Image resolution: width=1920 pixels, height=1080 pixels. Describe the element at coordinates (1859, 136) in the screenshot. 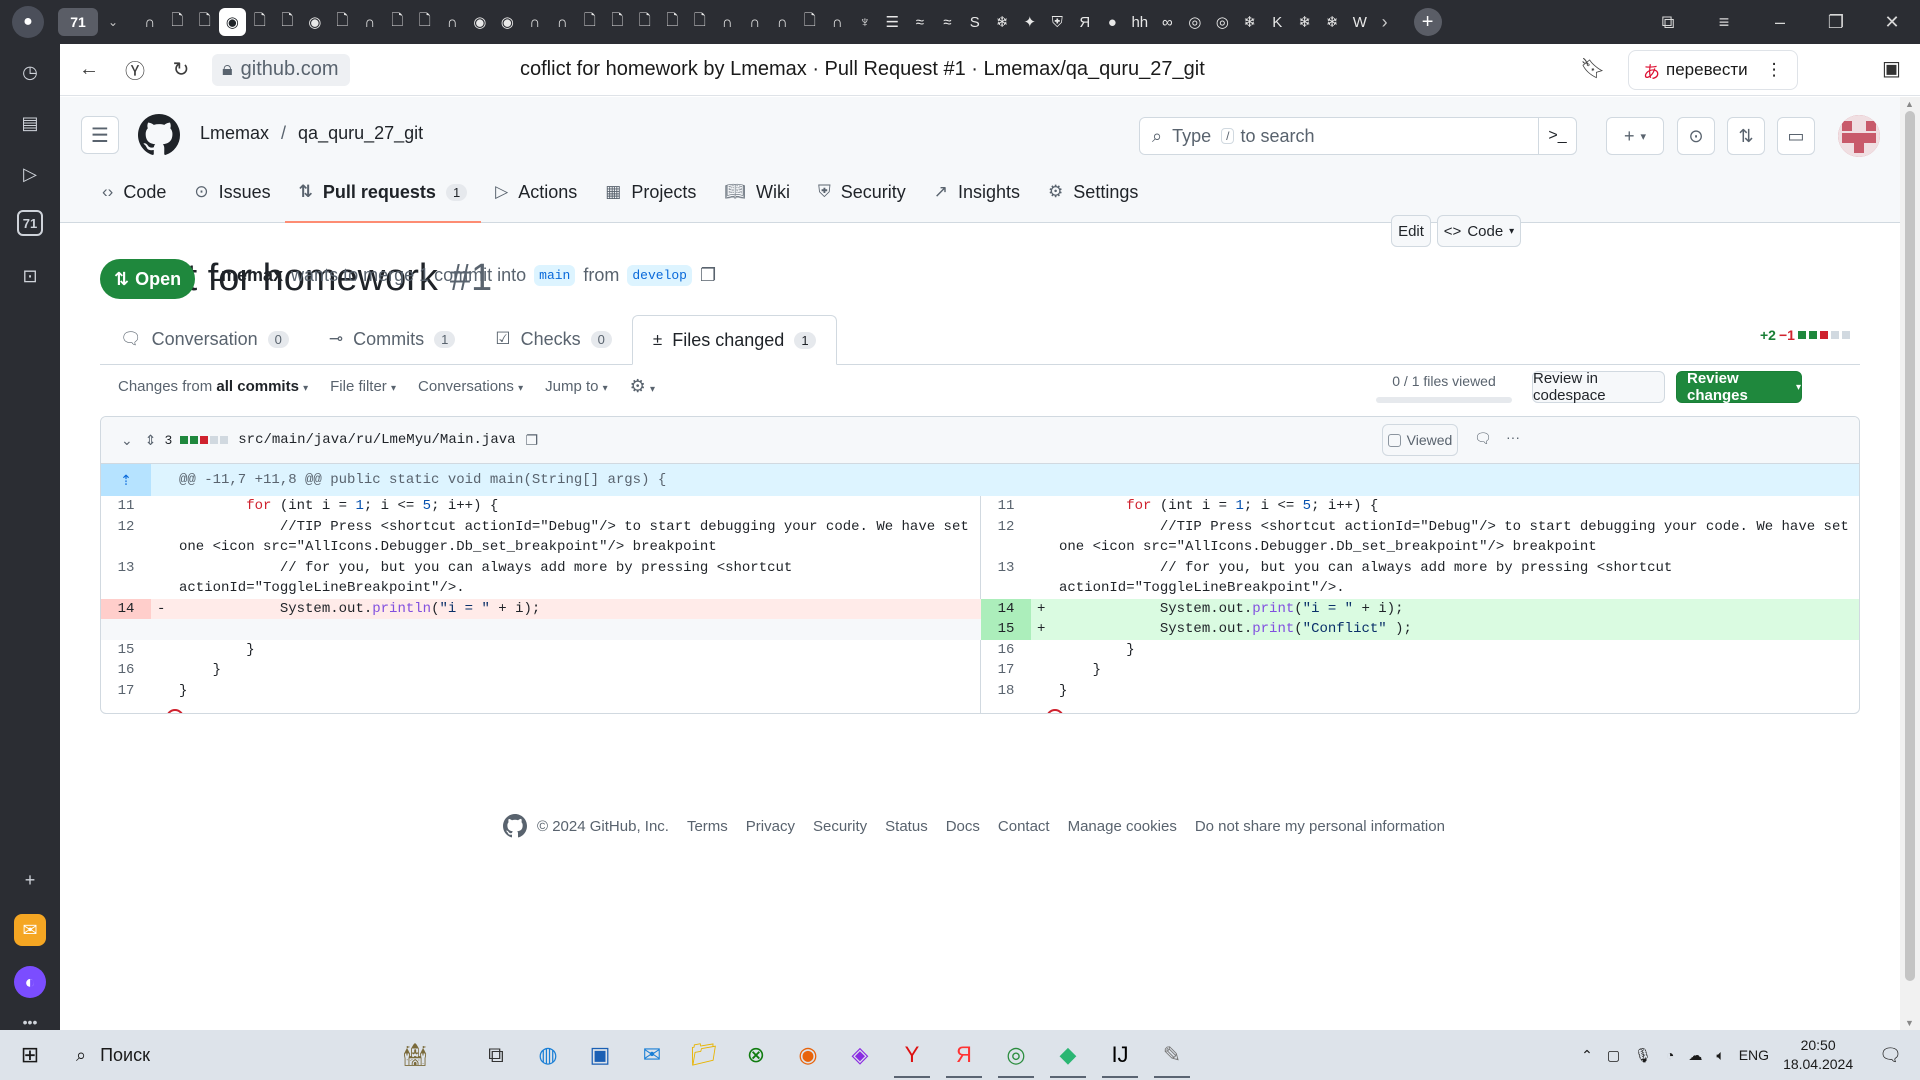

I see `avatar` at that location.